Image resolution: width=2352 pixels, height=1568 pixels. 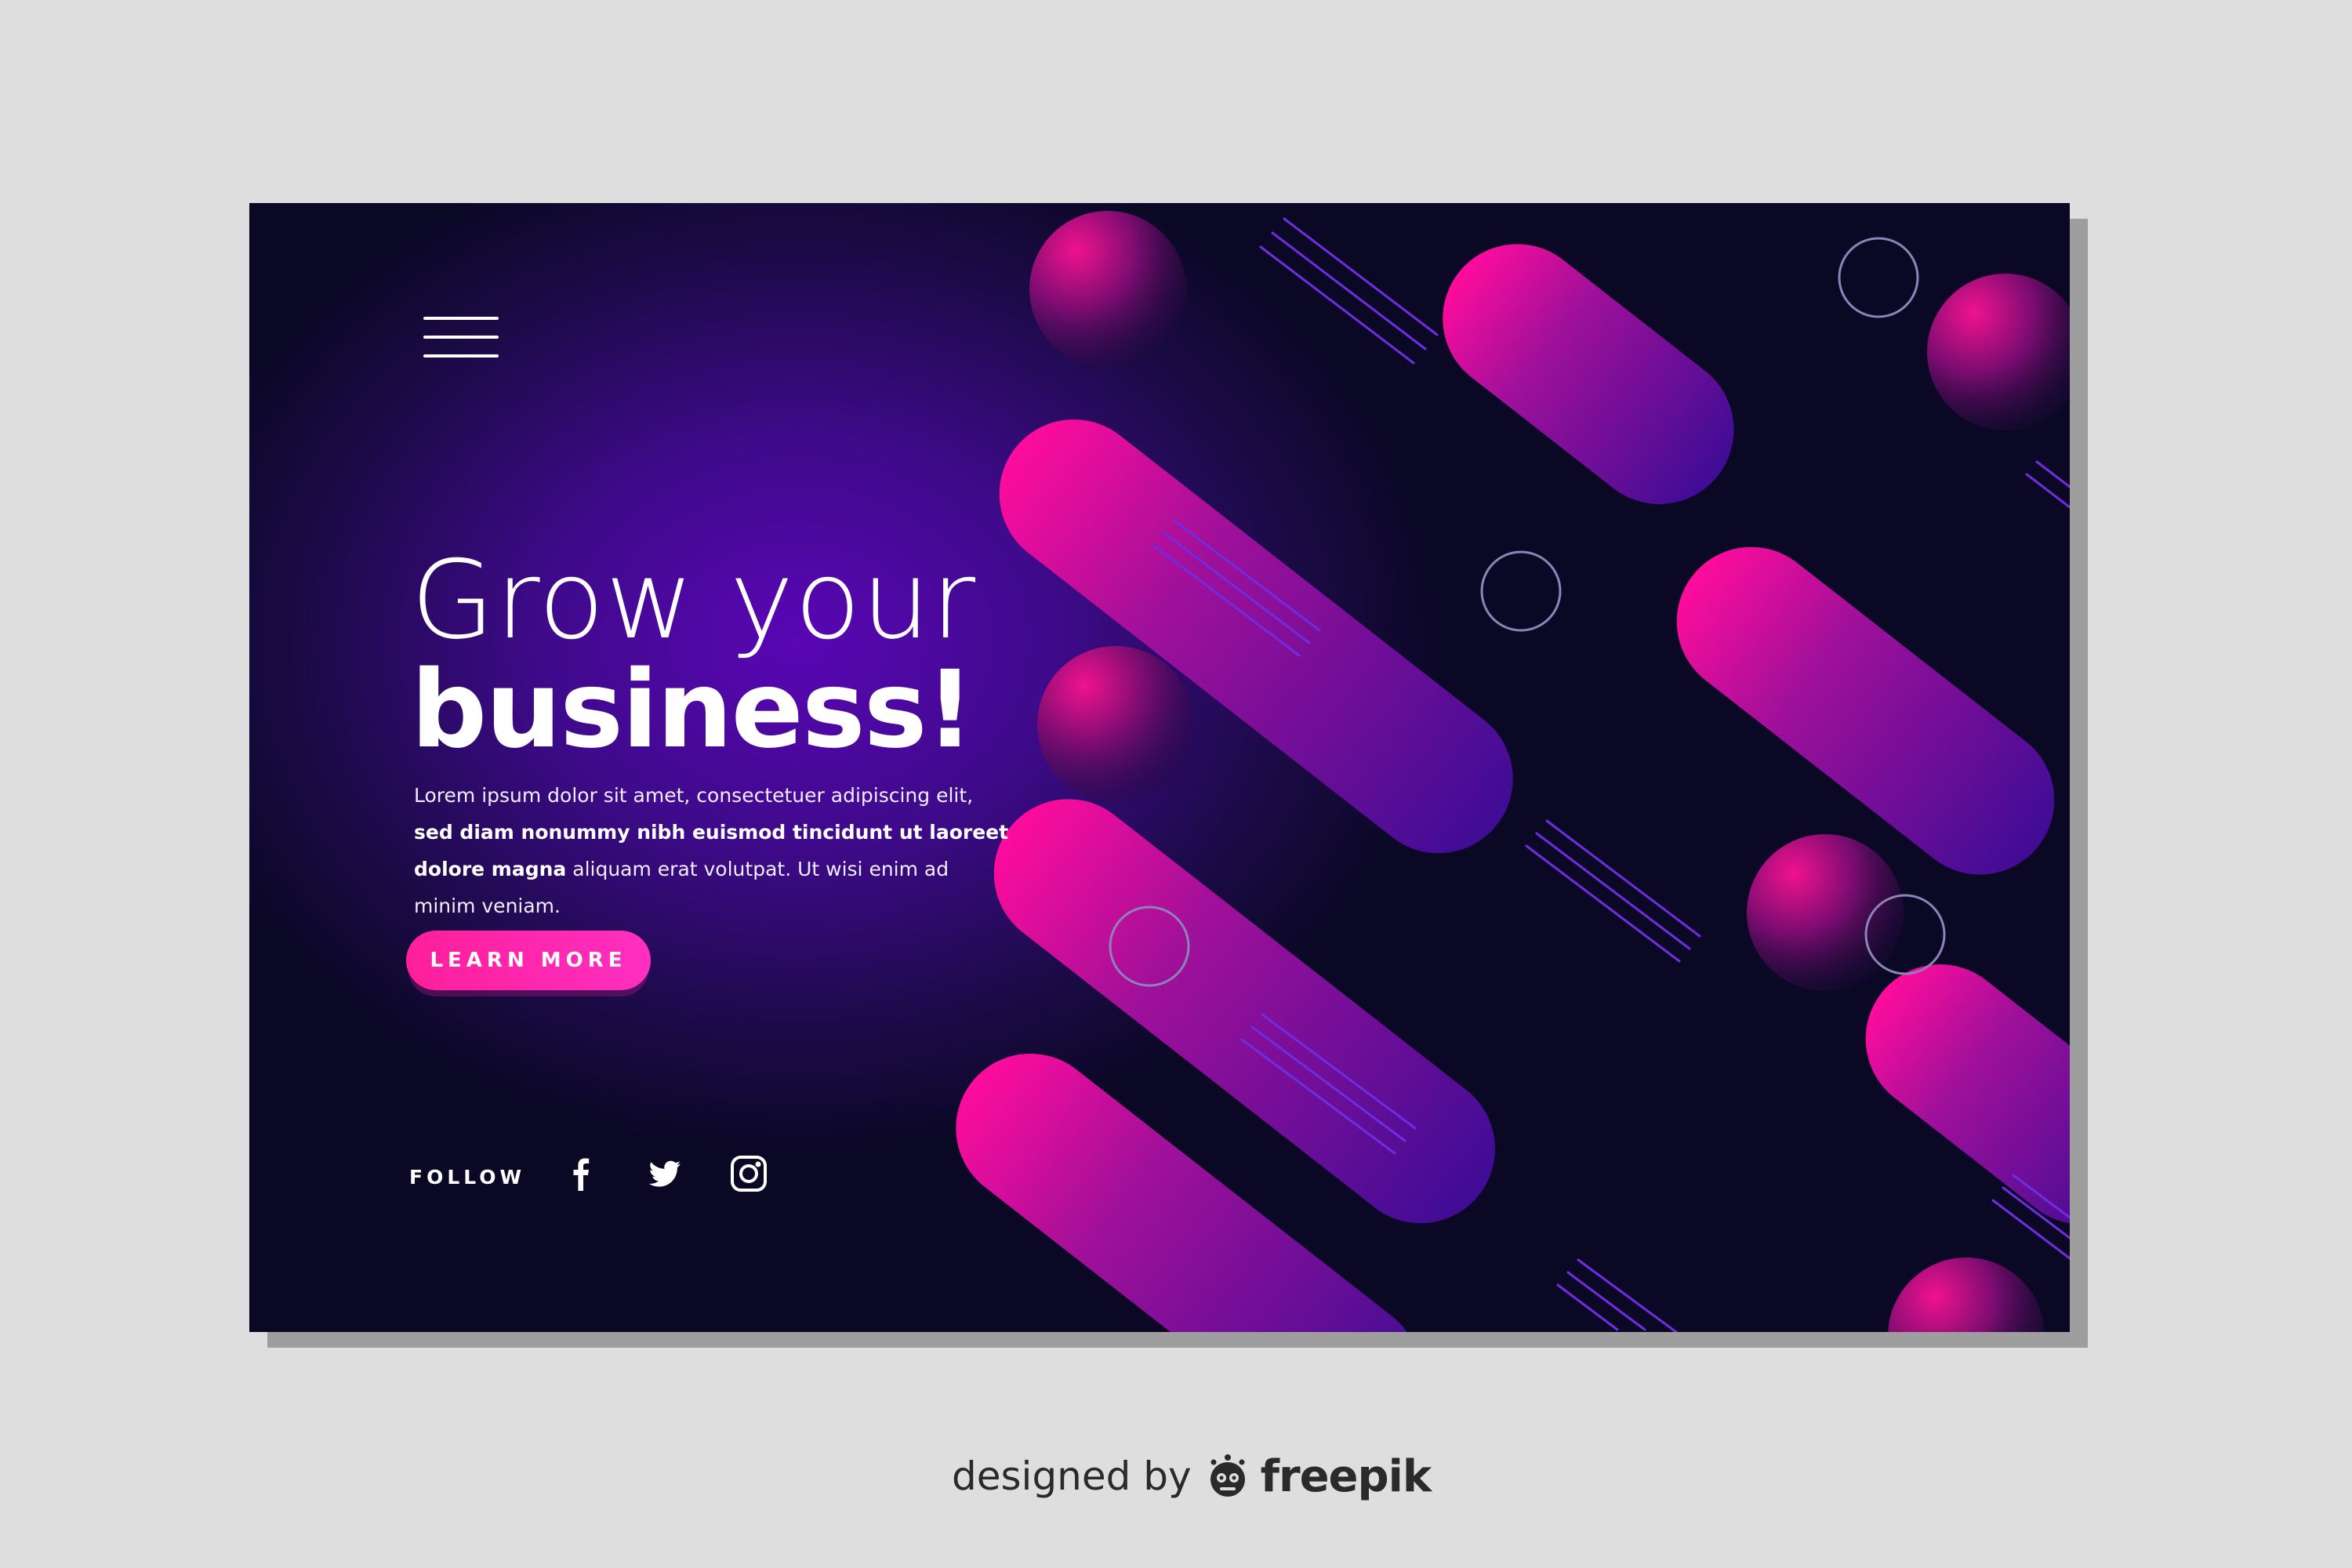 What do you see at coordinates (1072, 1476) in the screenshot?
I see `designed-by-text: designed by` at bounding box center [1072, 1476].